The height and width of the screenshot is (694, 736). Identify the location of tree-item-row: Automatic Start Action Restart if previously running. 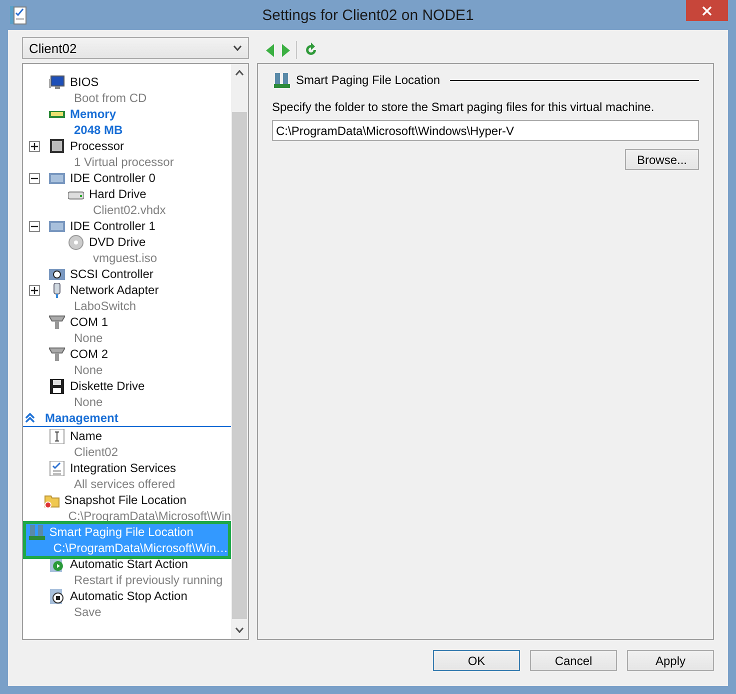
(127, 572).